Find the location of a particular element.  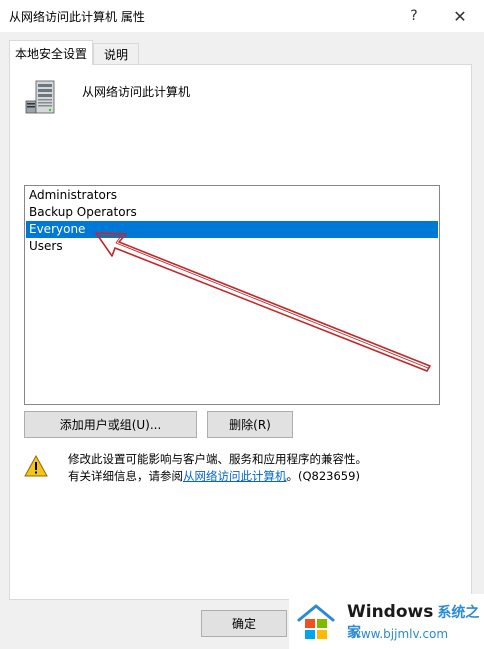

button-label: 确定 is located at coordinates (243, 624).